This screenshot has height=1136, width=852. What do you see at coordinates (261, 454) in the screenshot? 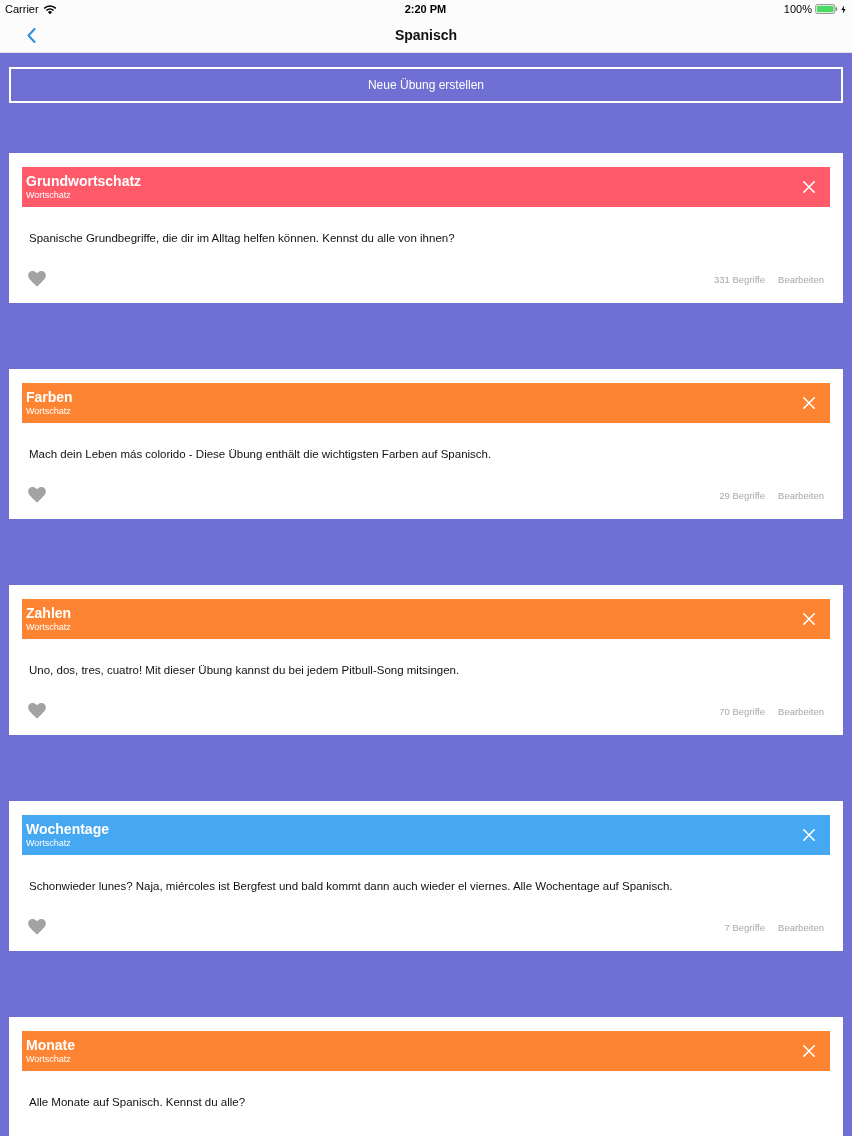
I see `exercise-description: Mach dein Leben más colorido - Diese Übung enthält die wichtigsten Farben auf Spanisch.` at bounding box center [261, 454].